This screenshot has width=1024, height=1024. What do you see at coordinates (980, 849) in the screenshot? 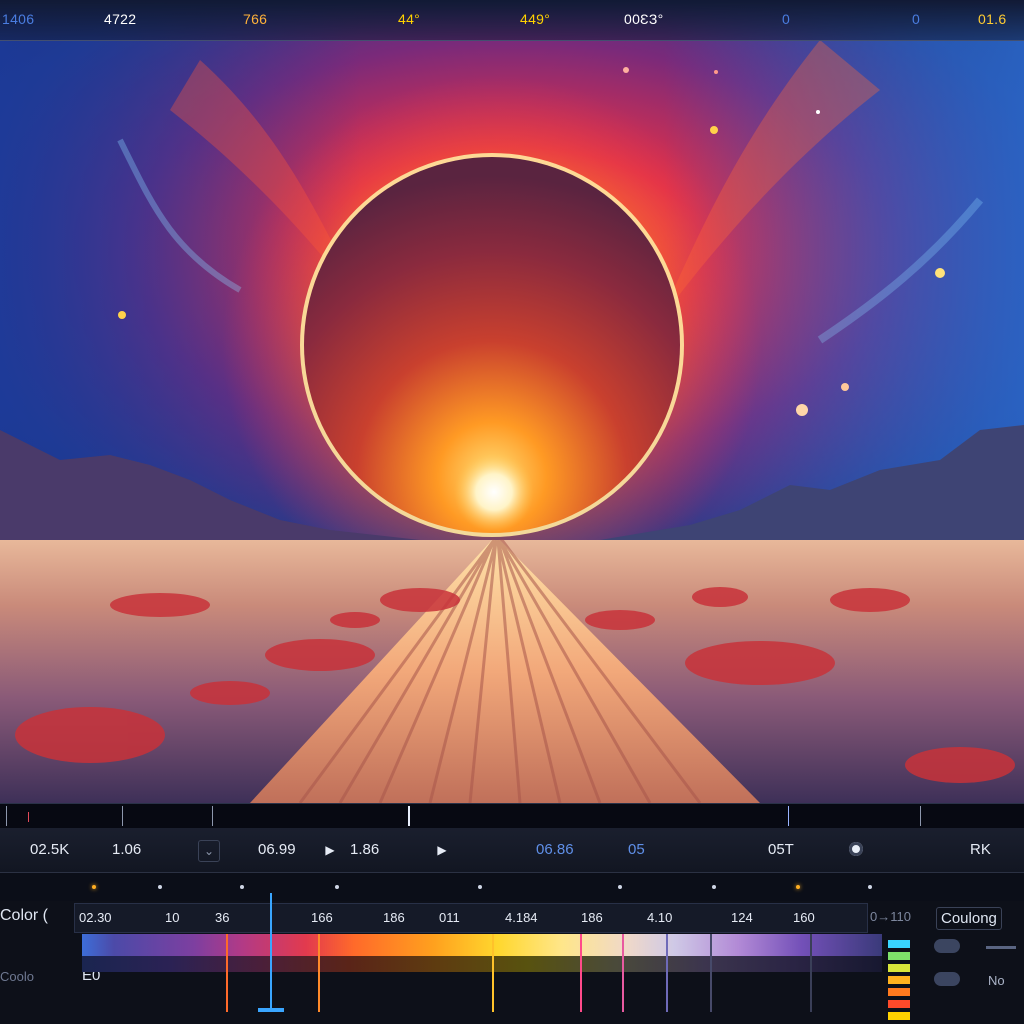
I see `value-far-right: RK` at bounding box center [980, 849].